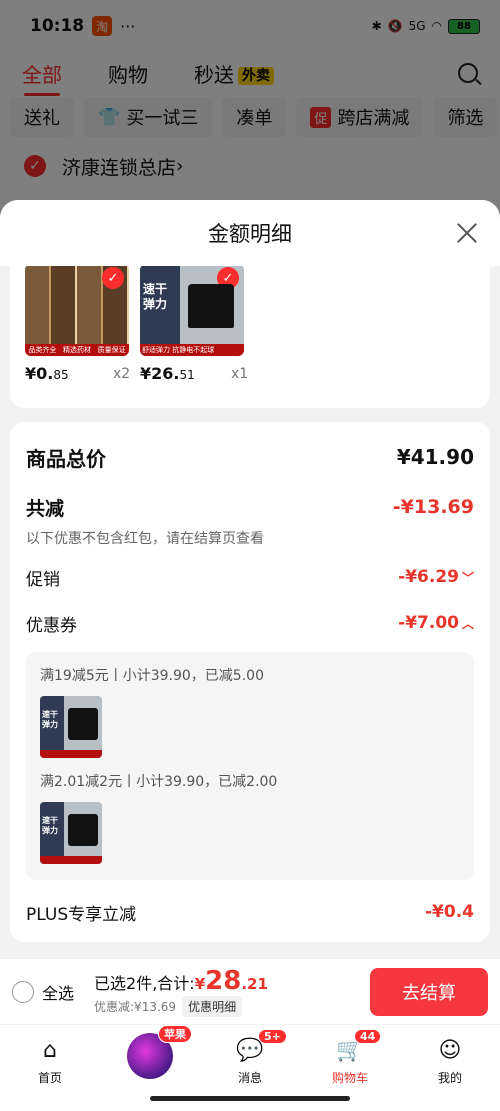  Describe the element at coordinates (435, 457) in the screenshot. I see `total-value: ¥41.90` at that location.